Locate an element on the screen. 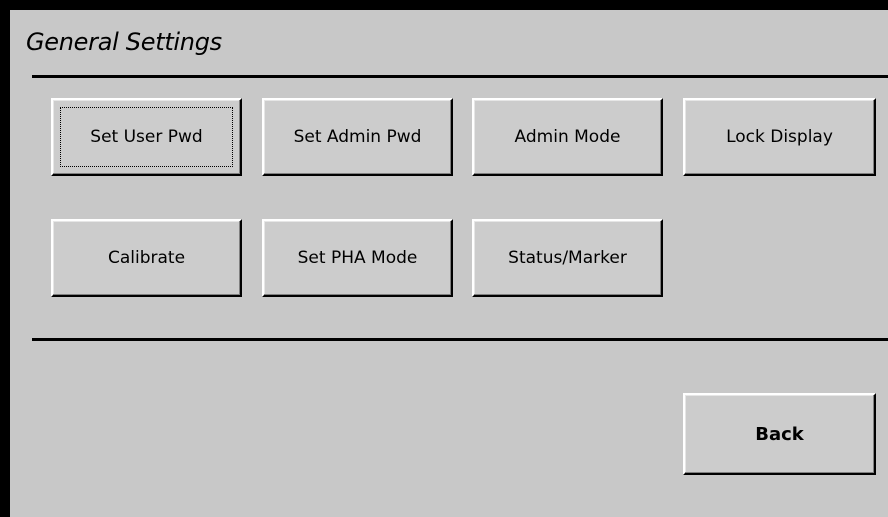 The image size is (888, 517). back-button: Back is located at coordinates (779, 434).